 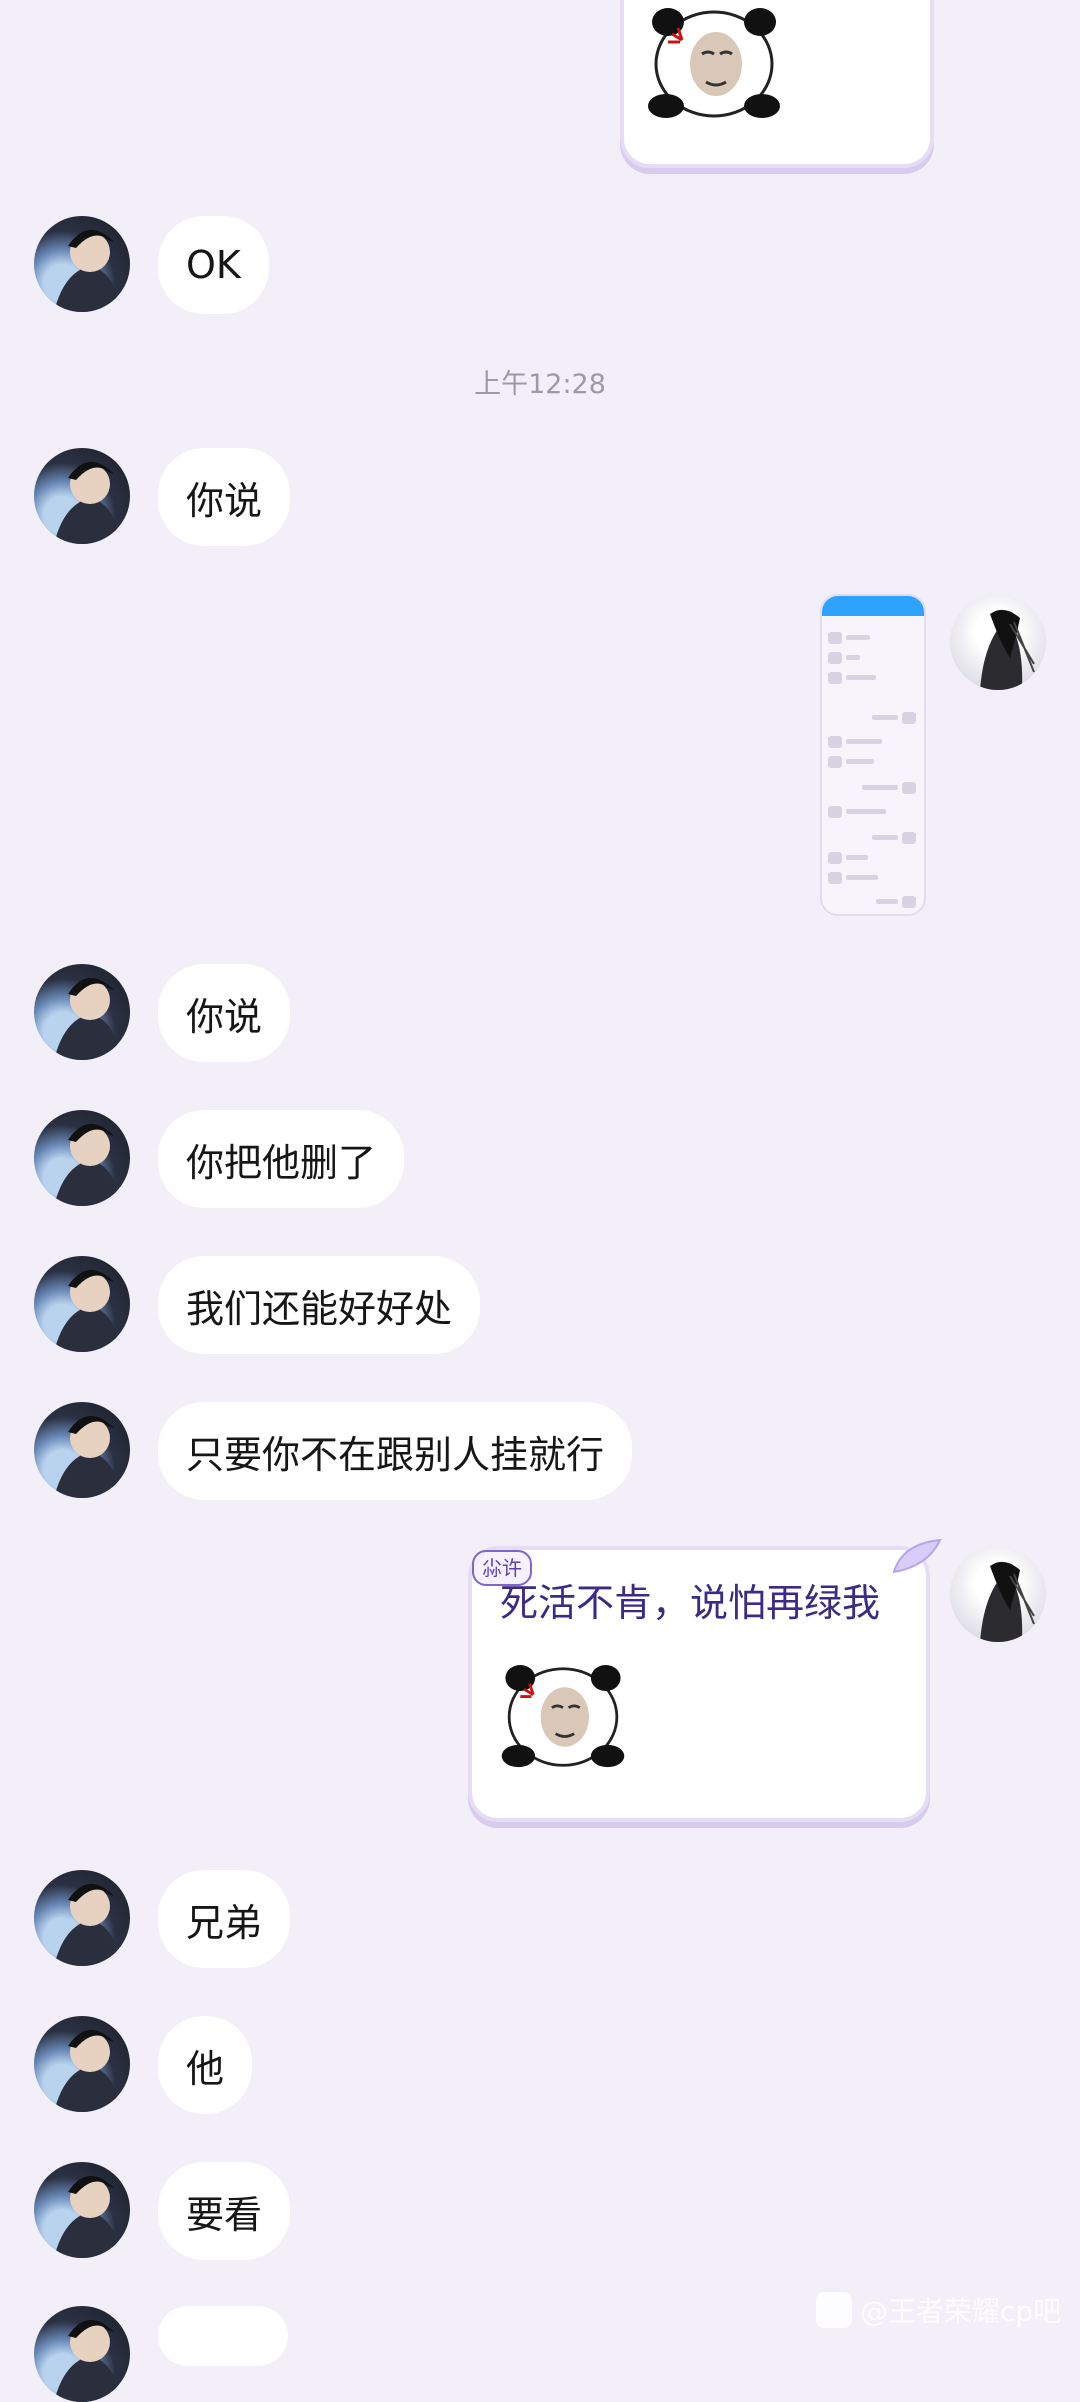 I want to click on message-bubble: 他, so click(x=205, y=2065).